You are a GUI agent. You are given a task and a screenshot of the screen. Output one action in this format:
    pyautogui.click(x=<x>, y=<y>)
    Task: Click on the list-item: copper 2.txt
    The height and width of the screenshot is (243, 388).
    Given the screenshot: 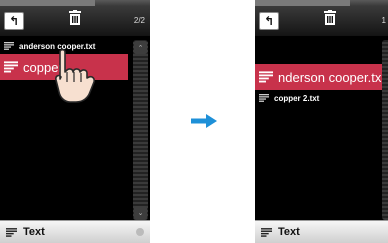 What is the action you would take?
    pyautogui.click(x=321, y=98)
    